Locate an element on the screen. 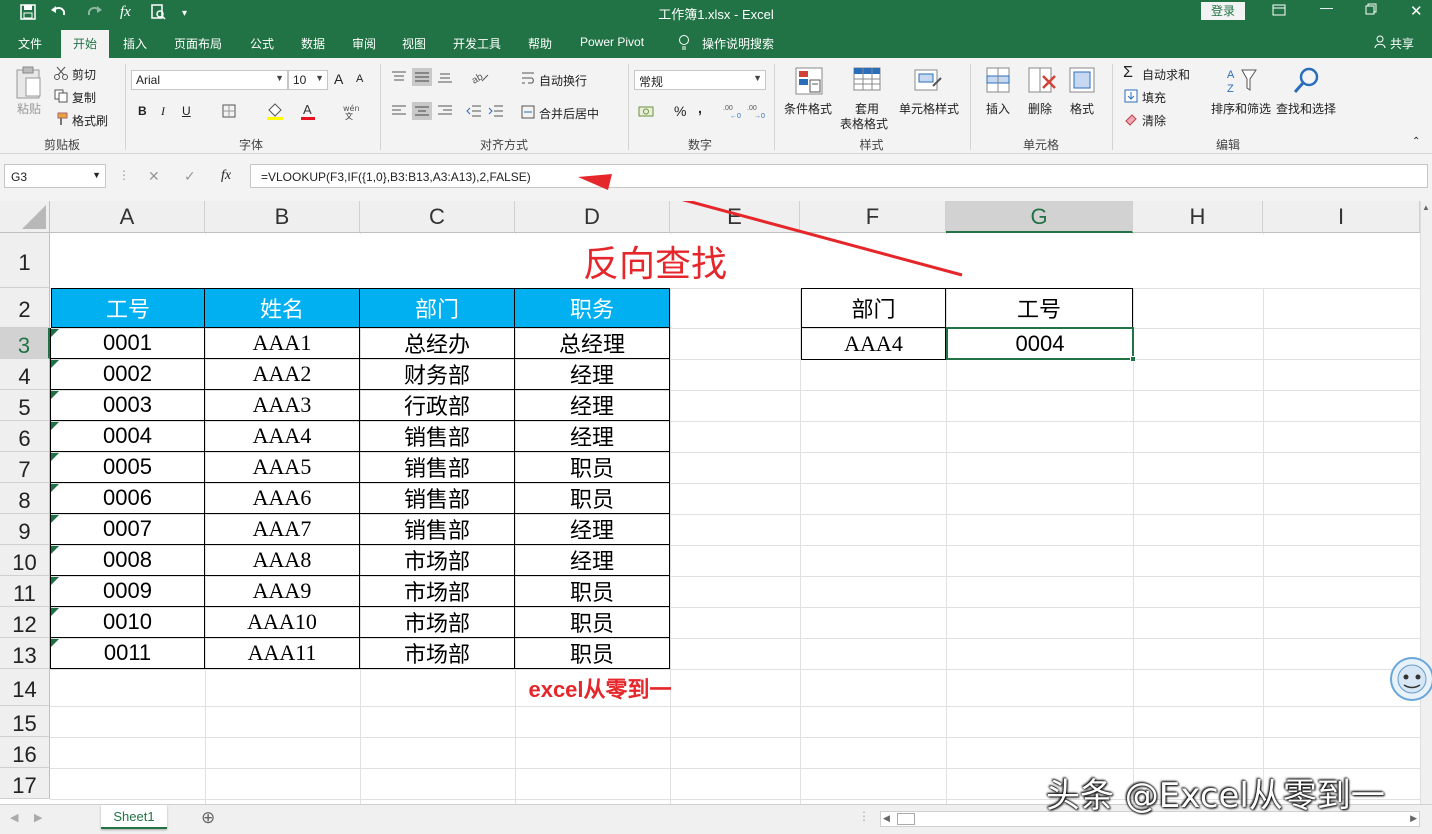 Image resolution: width=1432 pixels, height=834 pixels. tab-review: 审阅 is located at coordinates (364, 43).